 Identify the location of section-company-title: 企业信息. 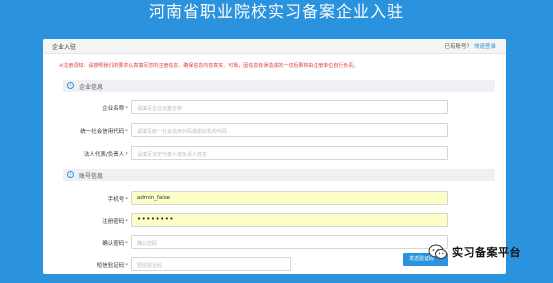
(91, 87).